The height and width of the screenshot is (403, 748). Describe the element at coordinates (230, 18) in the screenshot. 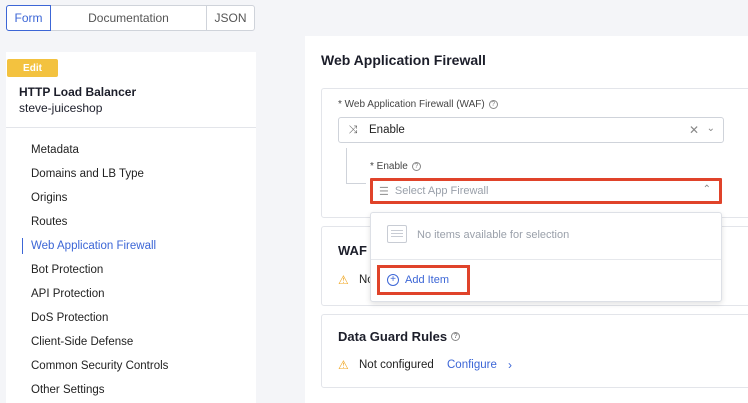

I see `tab-json: JSON` at that location.